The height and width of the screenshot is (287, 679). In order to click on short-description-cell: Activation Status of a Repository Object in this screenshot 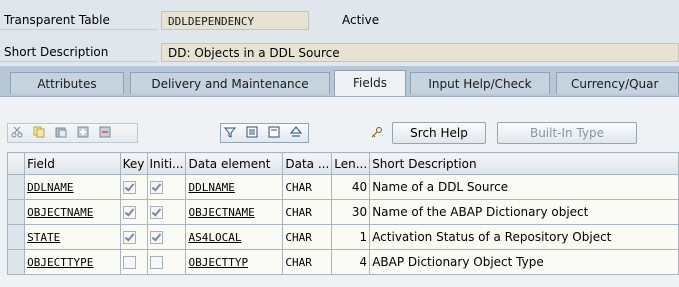, I will do `click(524, 237)`.